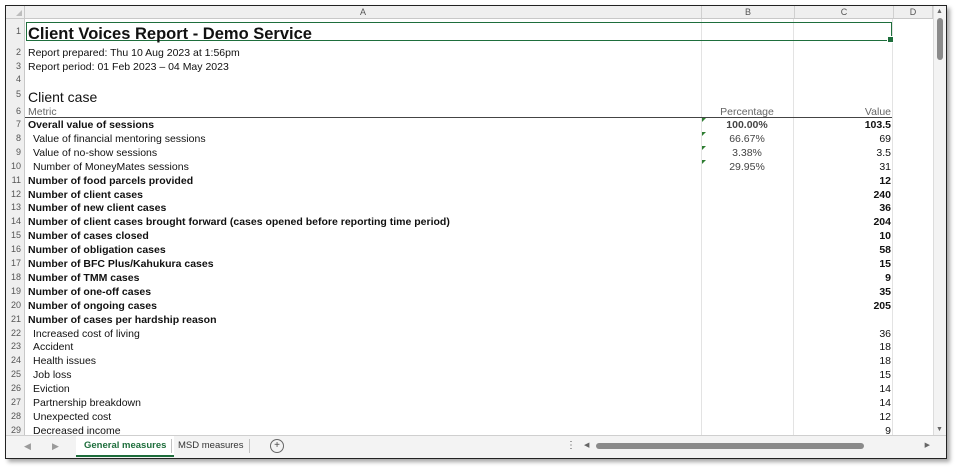  I want to click on section-title: Client case, so click(62, 97).